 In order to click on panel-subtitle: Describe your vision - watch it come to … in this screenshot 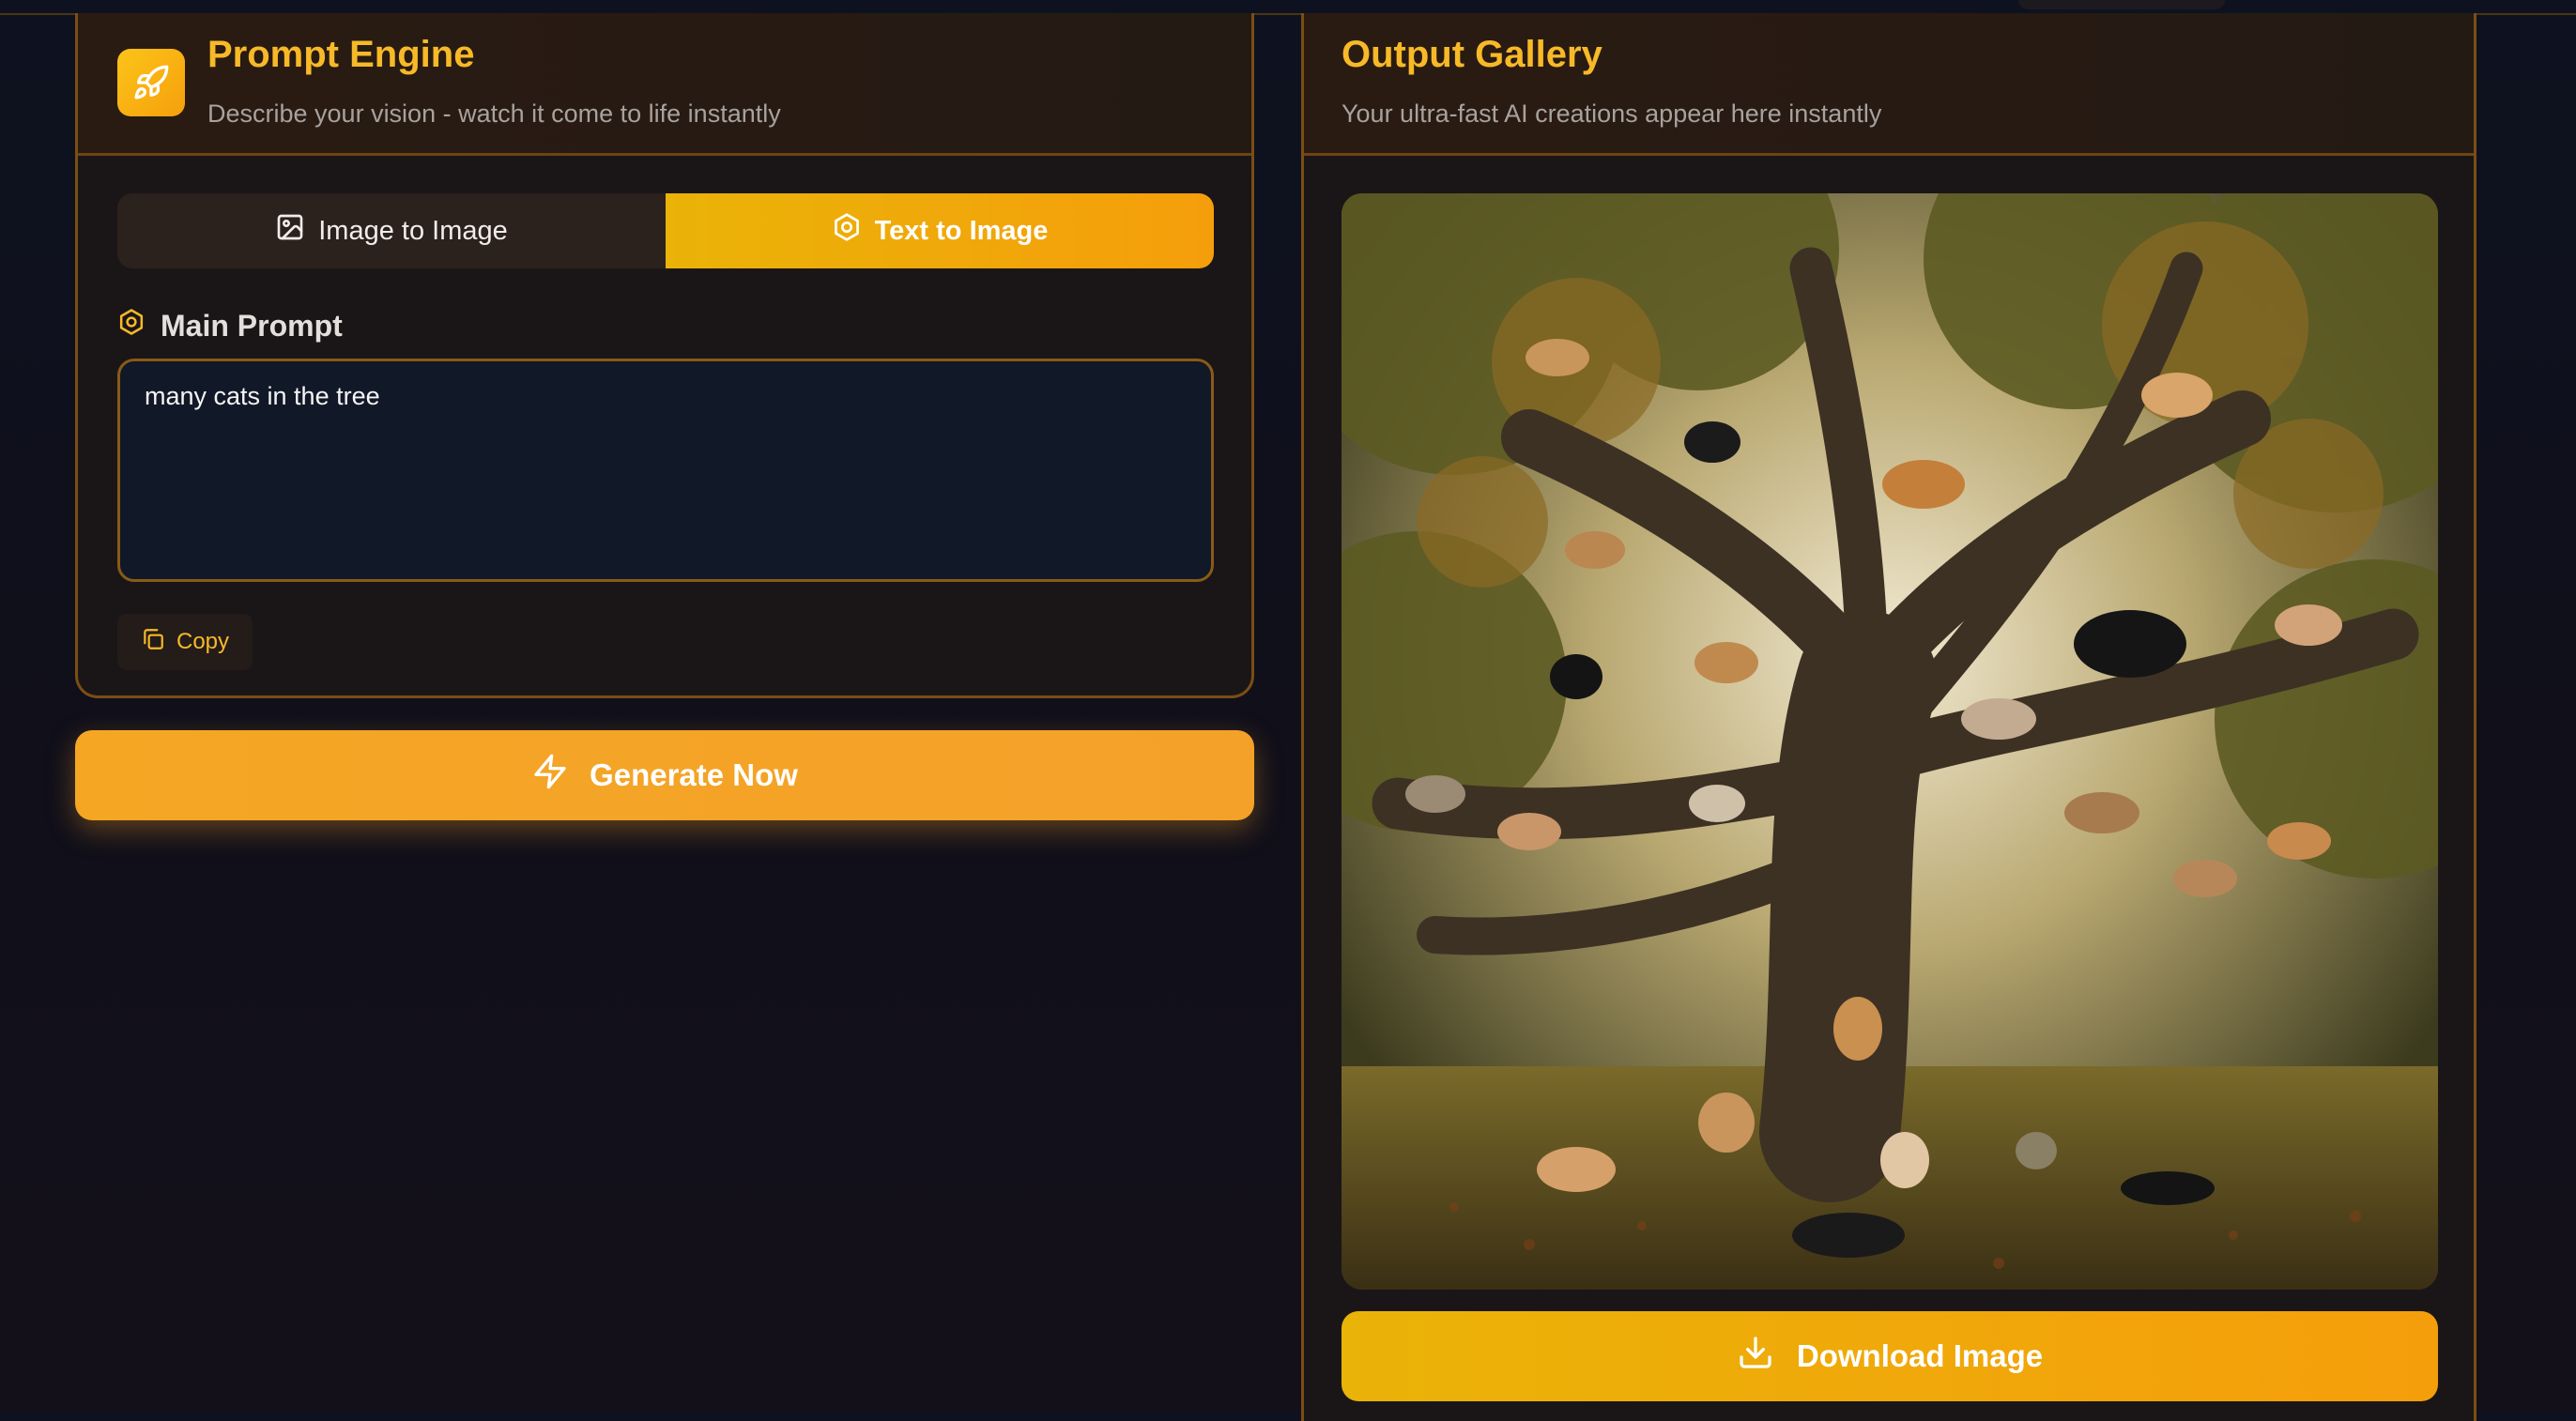, I will do `click(494, 113)`.